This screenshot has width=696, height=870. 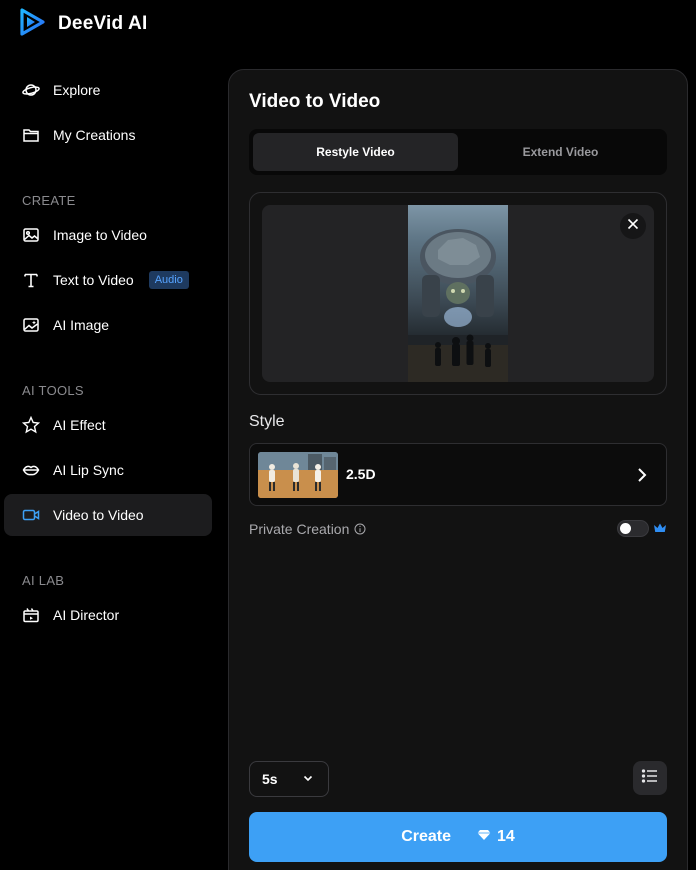 I want to click on toggle-knob, so click(x=625, y=528).